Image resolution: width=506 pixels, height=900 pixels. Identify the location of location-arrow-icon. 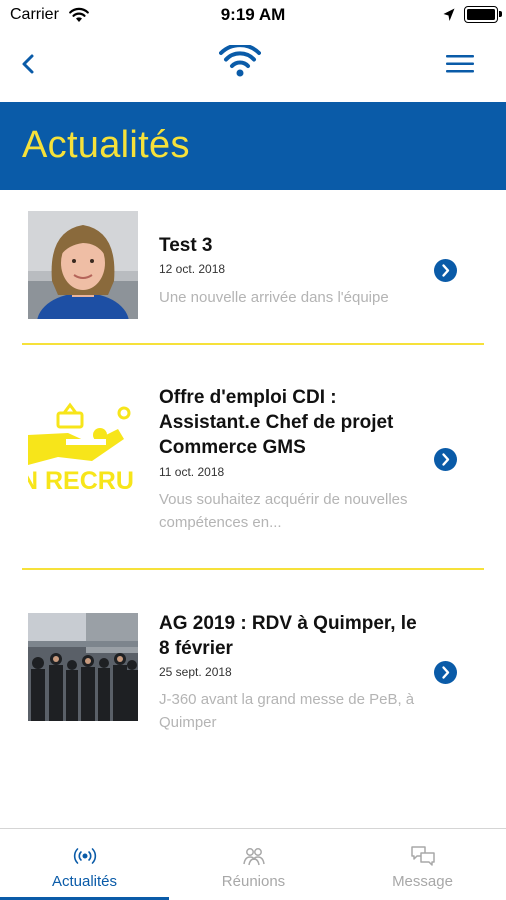
(449, 14).